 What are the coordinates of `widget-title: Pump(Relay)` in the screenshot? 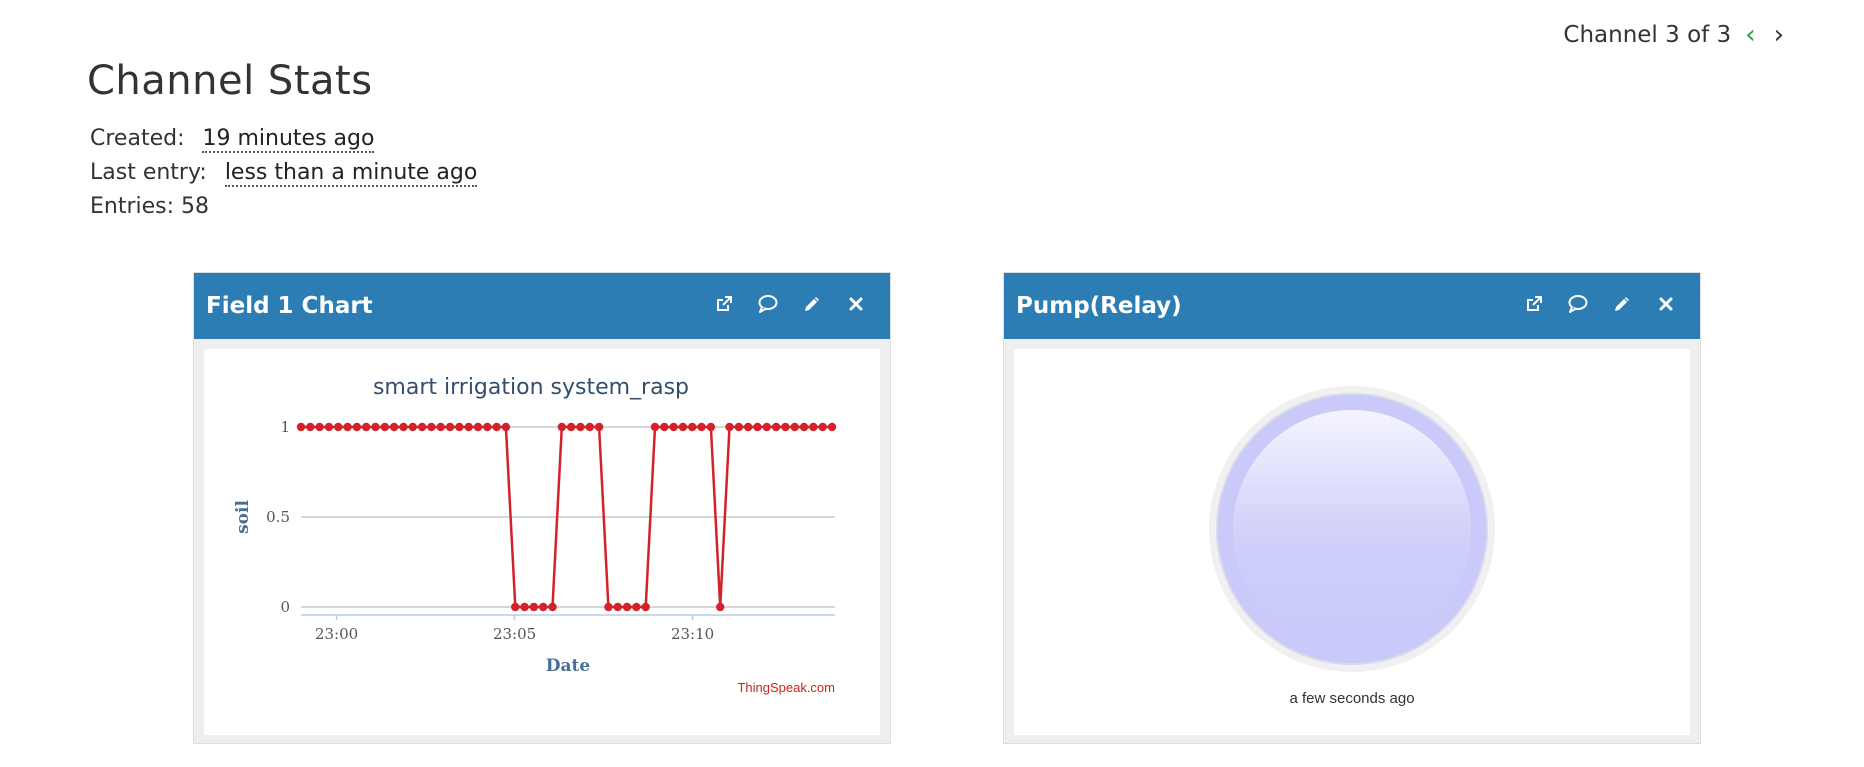 It's located at (1099, 306).